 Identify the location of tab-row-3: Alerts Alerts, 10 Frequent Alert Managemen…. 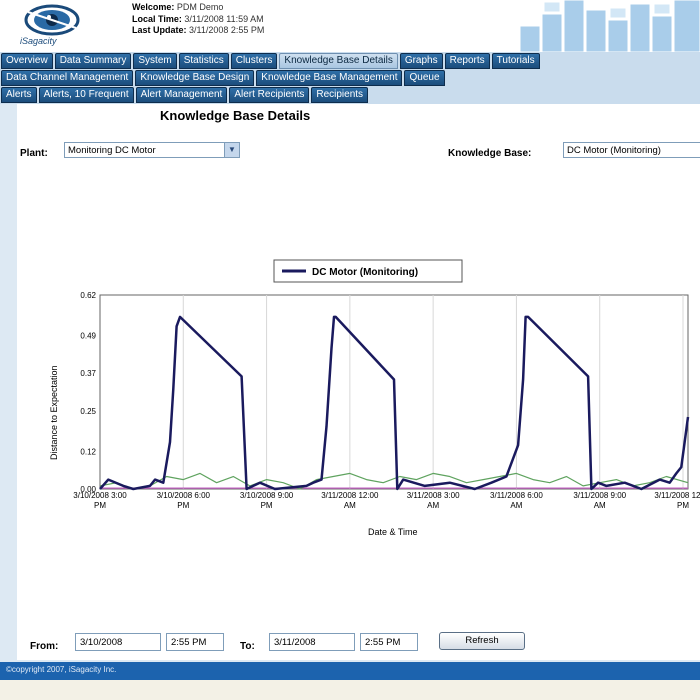
(185, 95).